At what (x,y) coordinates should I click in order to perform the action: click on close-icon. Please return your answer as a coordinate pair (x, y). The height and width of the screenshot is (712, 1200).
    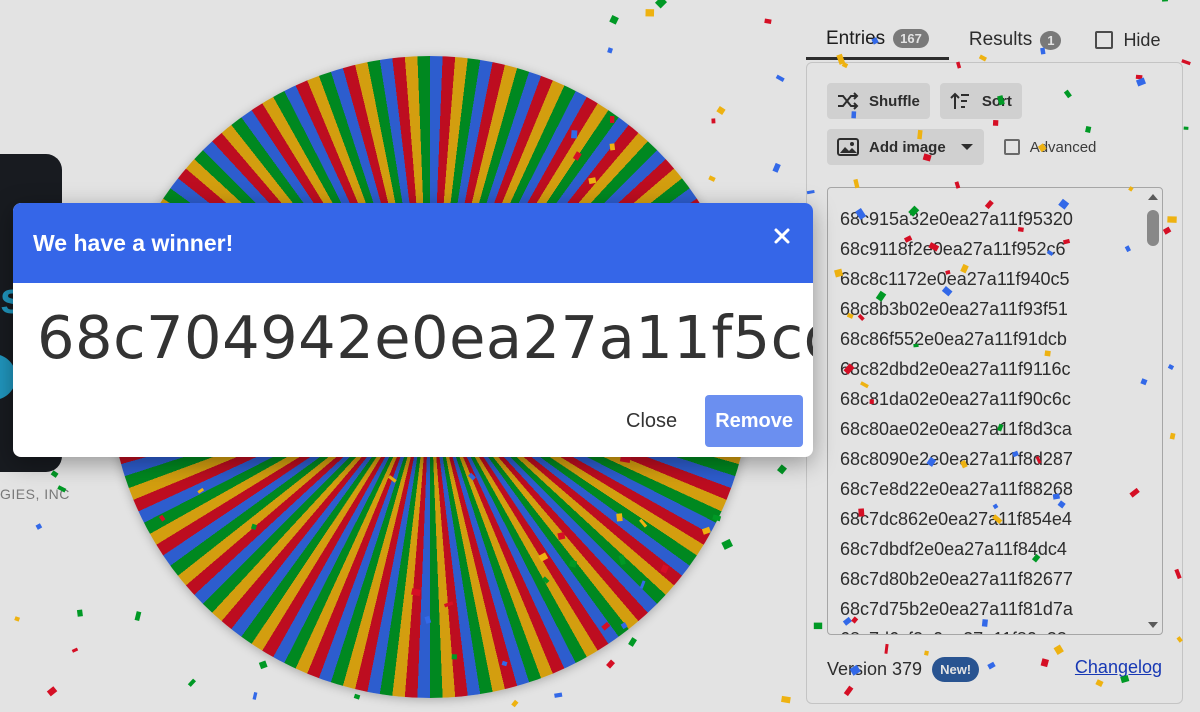
    Looking at the image, I should click on (782, 236).